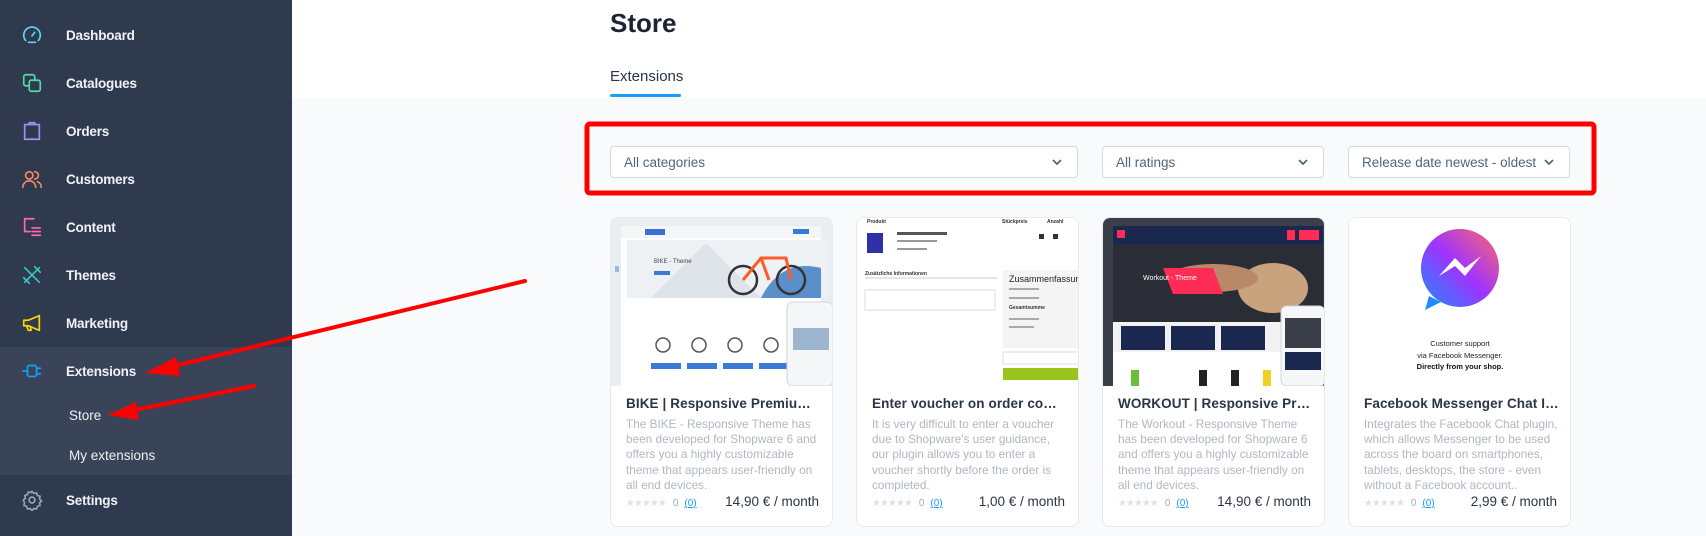 This screenshot has width=1706, height=536. Describe the element at coordinates (1213, 162) in the screenshot. I see `rating-select: All ratings` at that location.